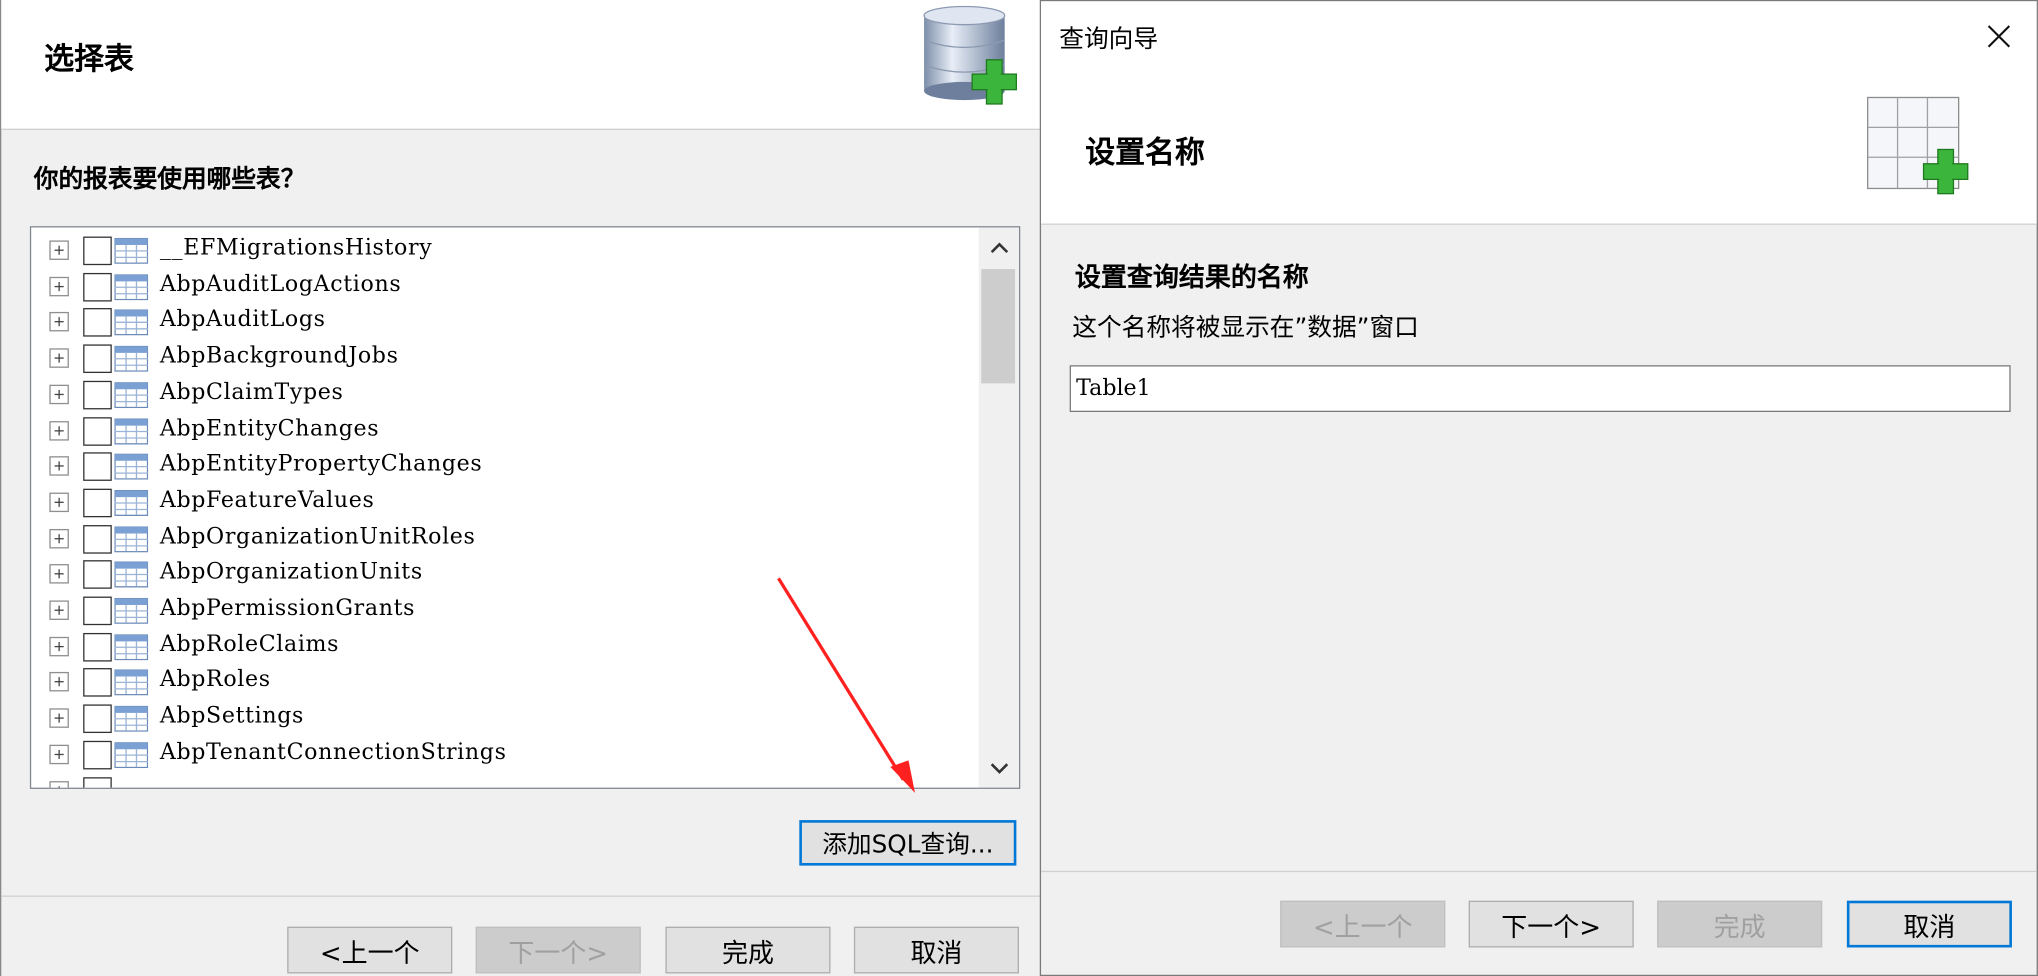 This screenshot has width=2038, height=976. What do you see at coordinates (1539, 34) in the screenshot?
I see `title-bar: 查询向导` at bounding box center [1539, 34].